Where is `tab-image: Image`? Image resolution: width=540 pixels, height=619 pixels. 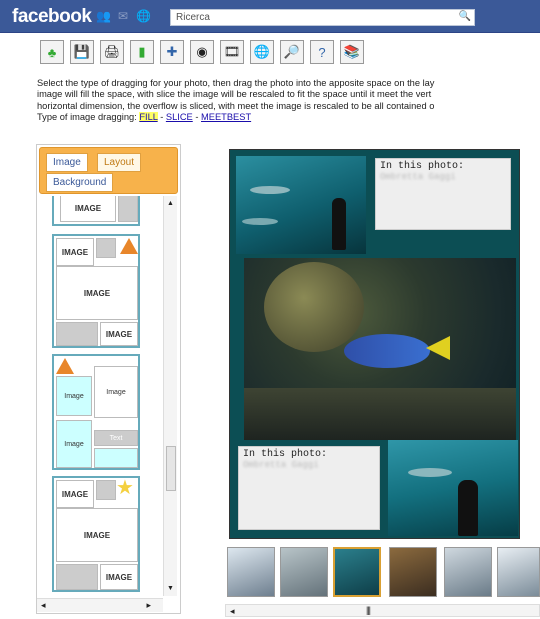 tab-image: Image is located at coordinates (67, 162).